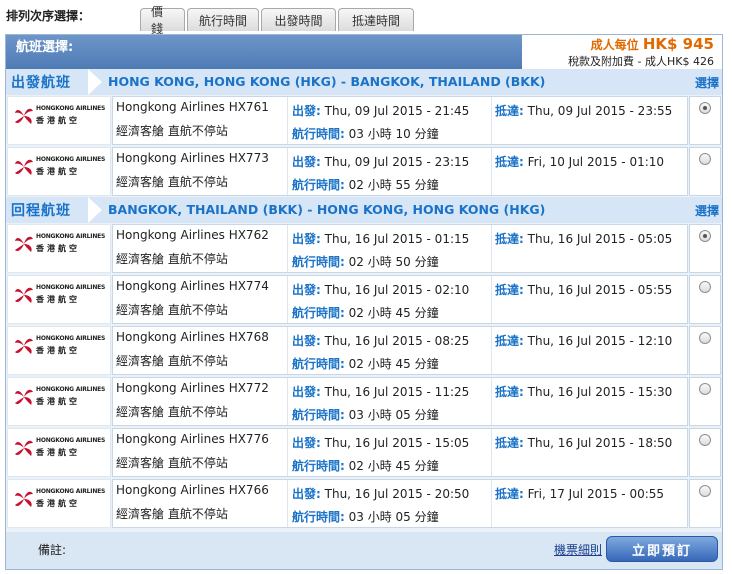 This screenshot has height=574, width=732. I want to click on departure-time: Thu, 09 Jul 2015 - 21:45, so click(397, 111).